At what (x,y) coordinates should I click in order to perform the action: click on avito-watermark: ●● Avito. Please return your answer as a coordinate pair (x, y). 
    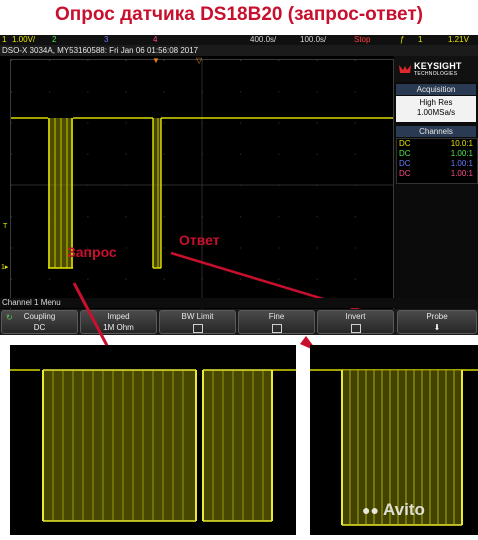
    Looking at the image, I should click on (393, 510).